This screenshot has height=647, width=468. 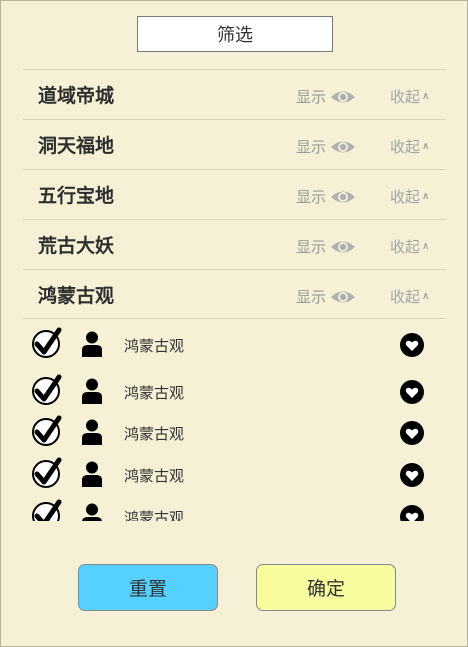 I want to click on category-row: 荒古大妖 显示 收起 ∧, so click(x=234, y=244).